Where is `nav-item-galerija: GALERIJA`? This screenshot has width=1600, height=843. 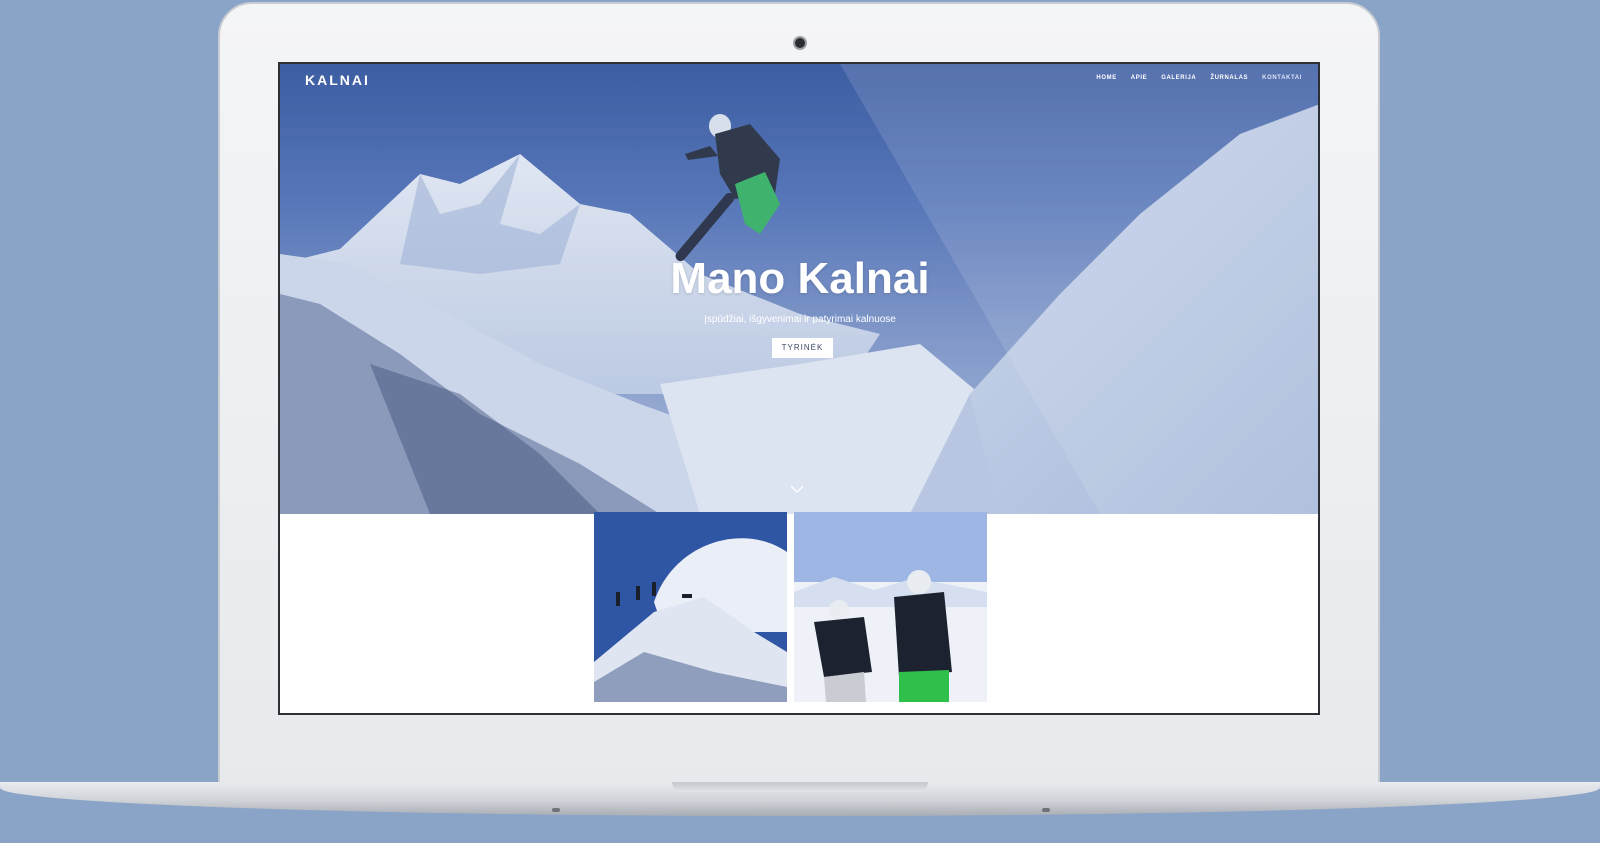
nav-item-galerija: GALERIJA is located at coordinates (1178, 78).